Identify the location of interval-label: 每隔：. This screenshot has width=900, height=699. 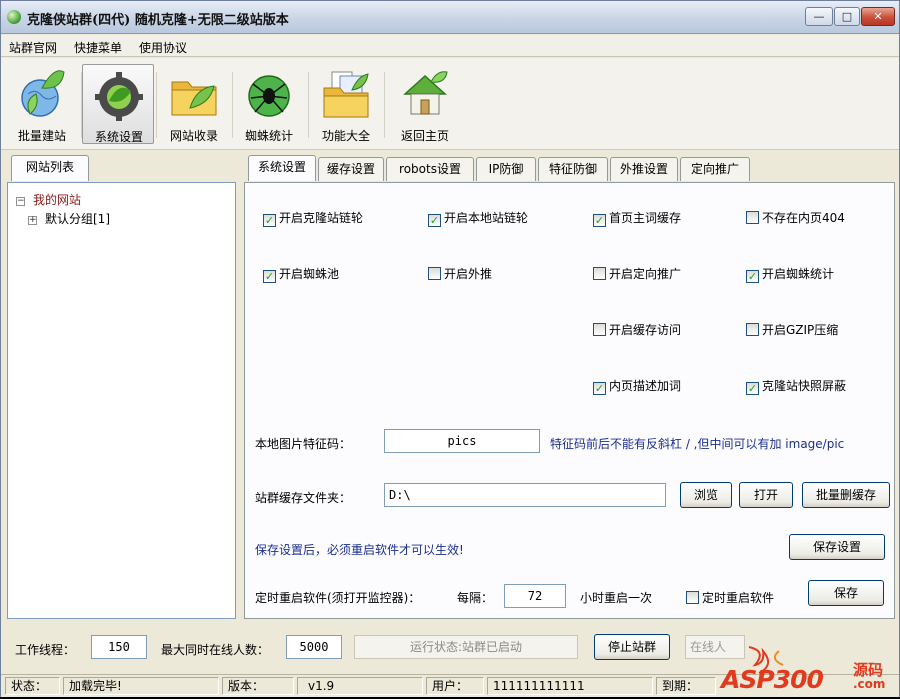
(475, 598).